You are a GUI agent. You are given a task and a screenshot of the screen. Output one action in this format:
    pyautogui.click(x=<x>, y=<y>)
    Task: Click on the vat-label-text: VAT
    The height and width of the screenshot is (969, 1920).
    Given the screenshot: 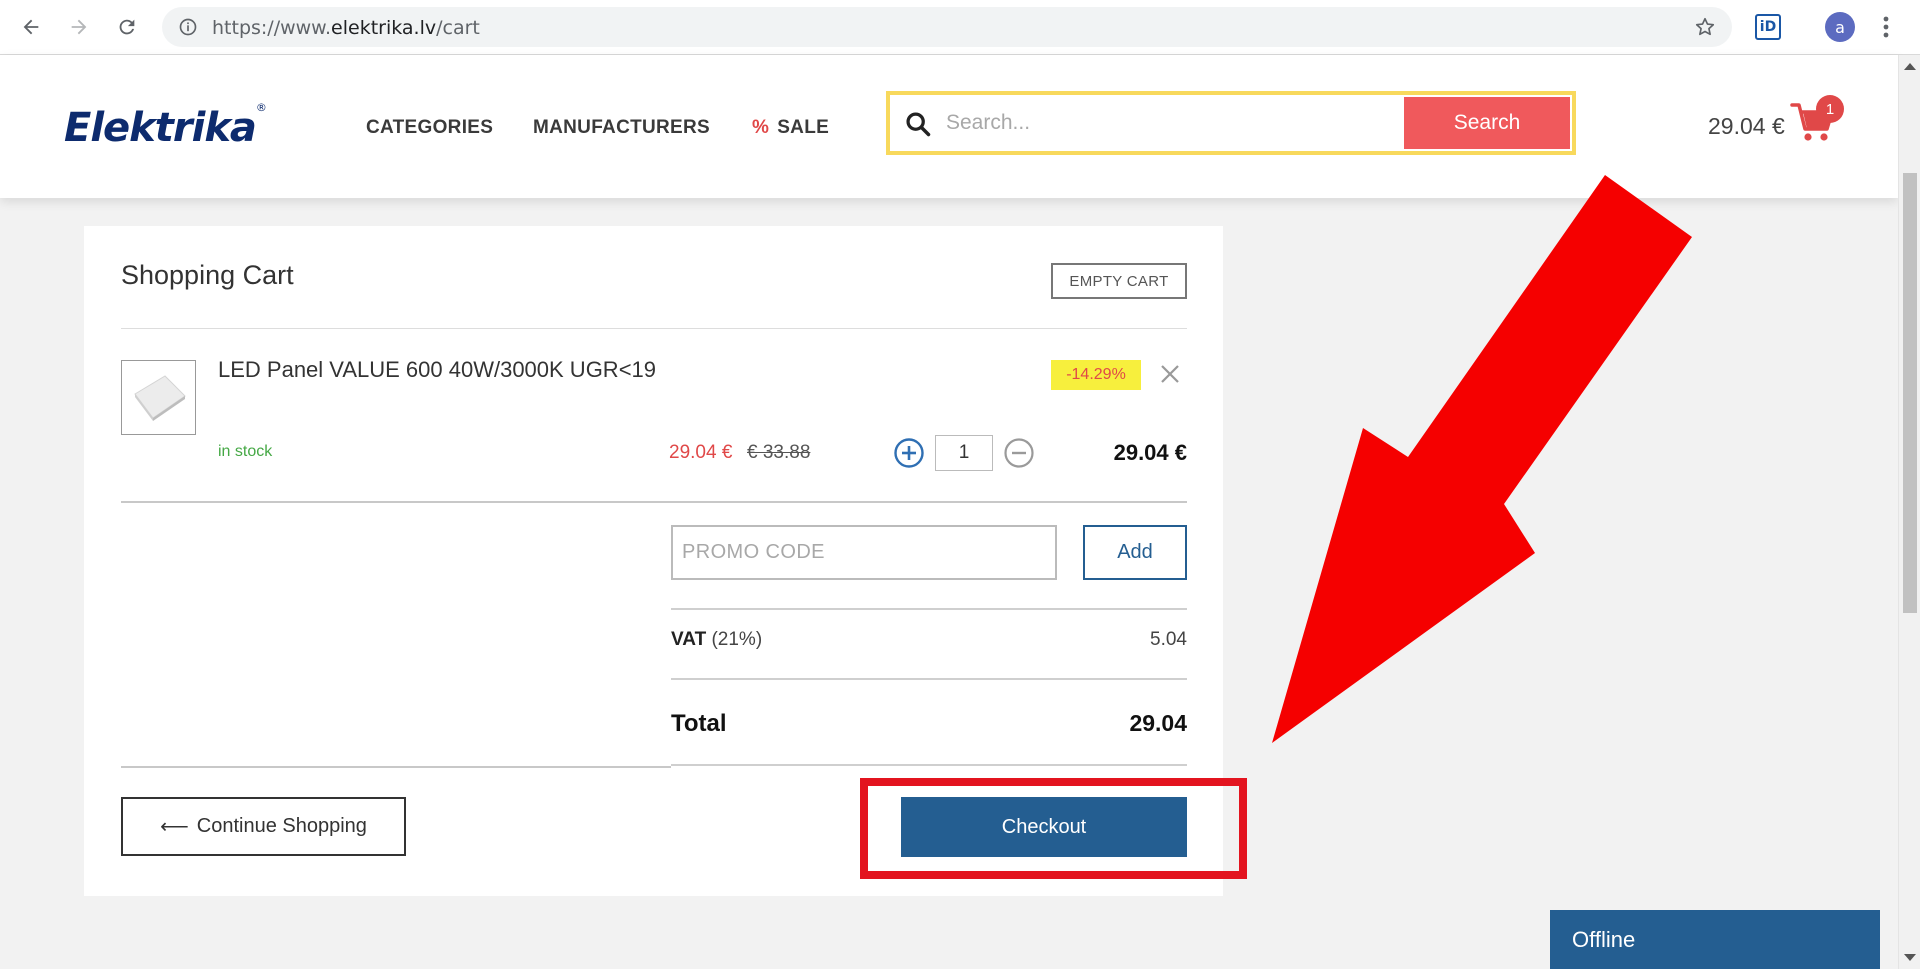 What is the action you would take?
    pyautogui.click(x=689, y=639)
    